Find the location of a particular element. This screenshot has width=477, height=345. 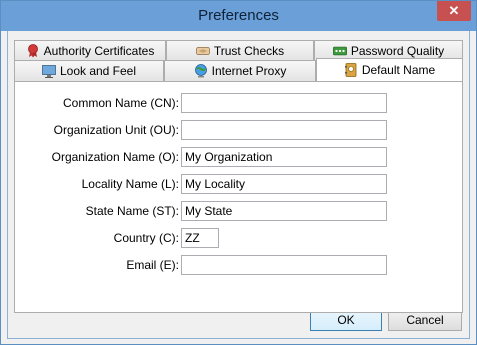

tab-authority-certificates: Authority Certificates is located at coordinates (90, 50).